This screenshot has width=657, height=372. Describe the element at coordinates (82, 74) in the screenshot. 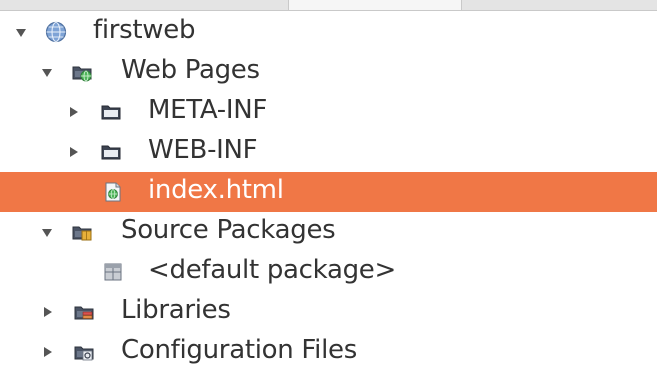

I see `web-pages-folder-icon` at that location.